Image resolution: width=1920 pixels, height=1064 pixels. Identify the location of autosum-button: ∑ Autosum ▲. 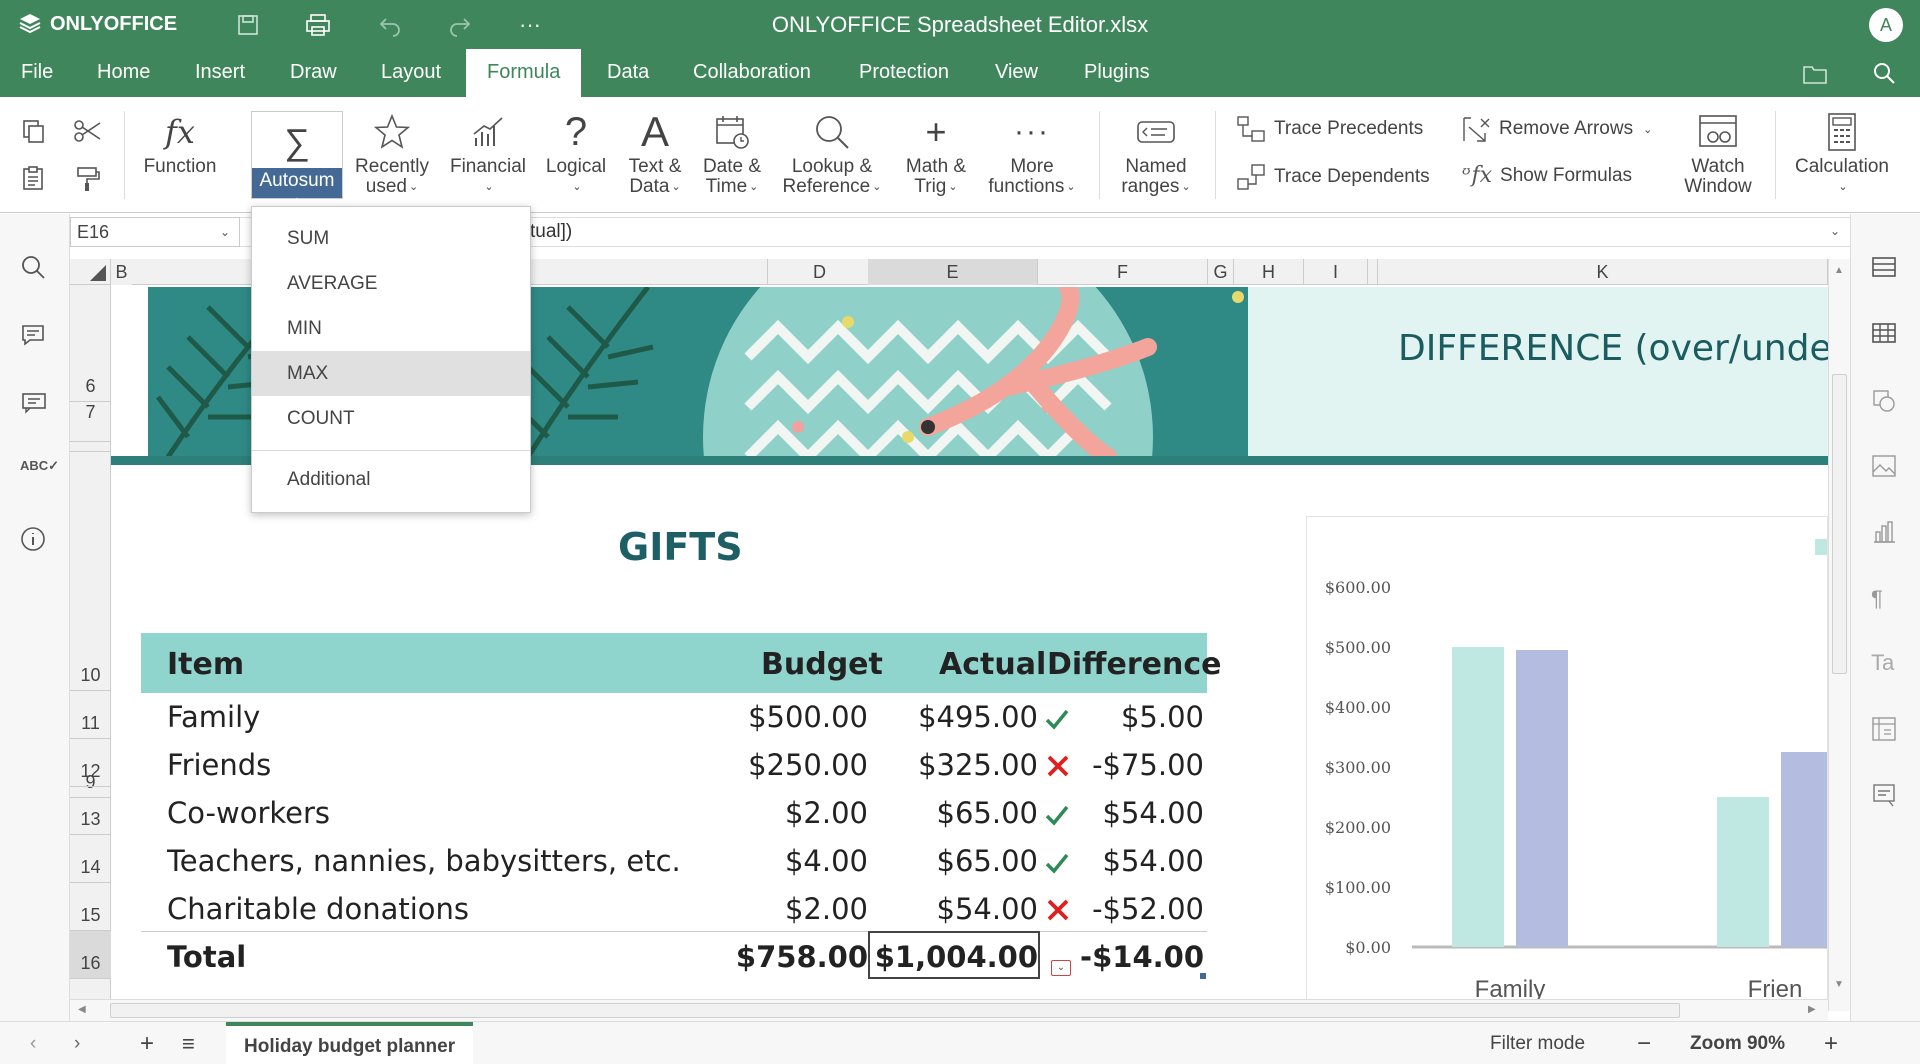
(297, 159).